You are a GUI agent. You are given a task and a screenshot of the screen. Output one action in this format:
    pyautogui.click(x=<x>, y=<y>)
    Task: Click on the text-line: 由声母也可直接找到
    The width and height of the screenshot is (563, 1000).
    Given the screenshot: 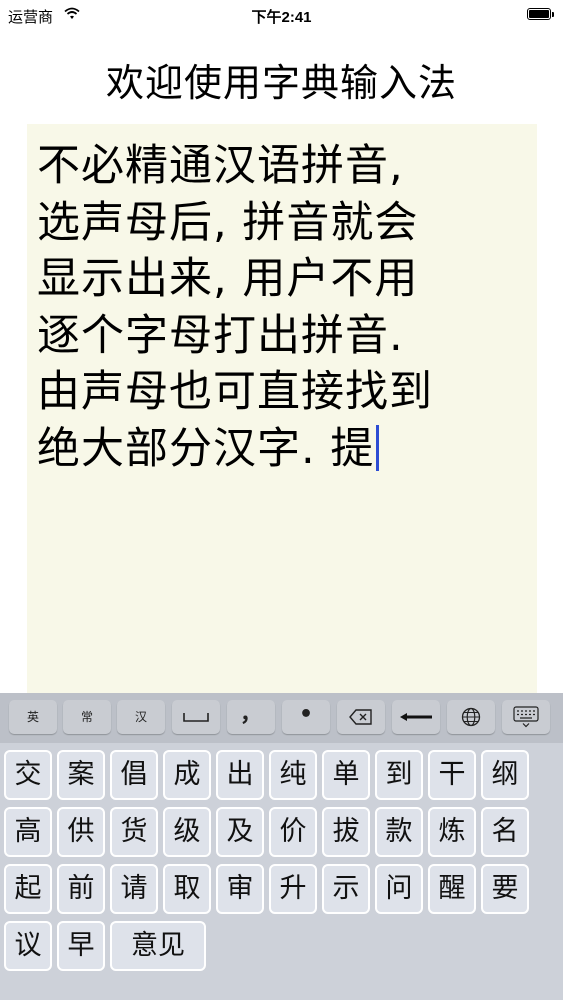 What is the action you would take?
    pyautogui.click(x=235, y=392)
    